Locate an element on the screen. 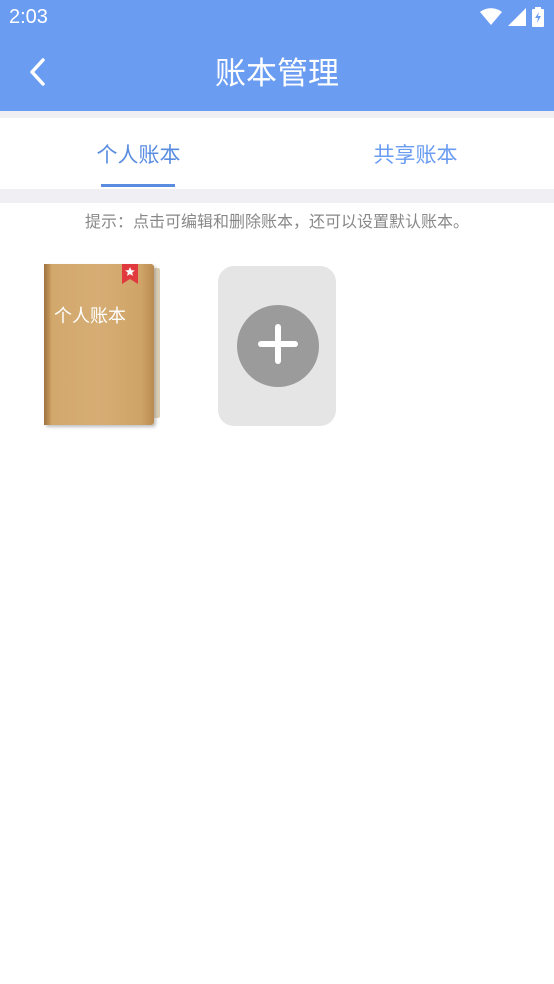 This screenshot has height=984, width=554. book-title: 个人账本 is located at coordinates (90, 316).